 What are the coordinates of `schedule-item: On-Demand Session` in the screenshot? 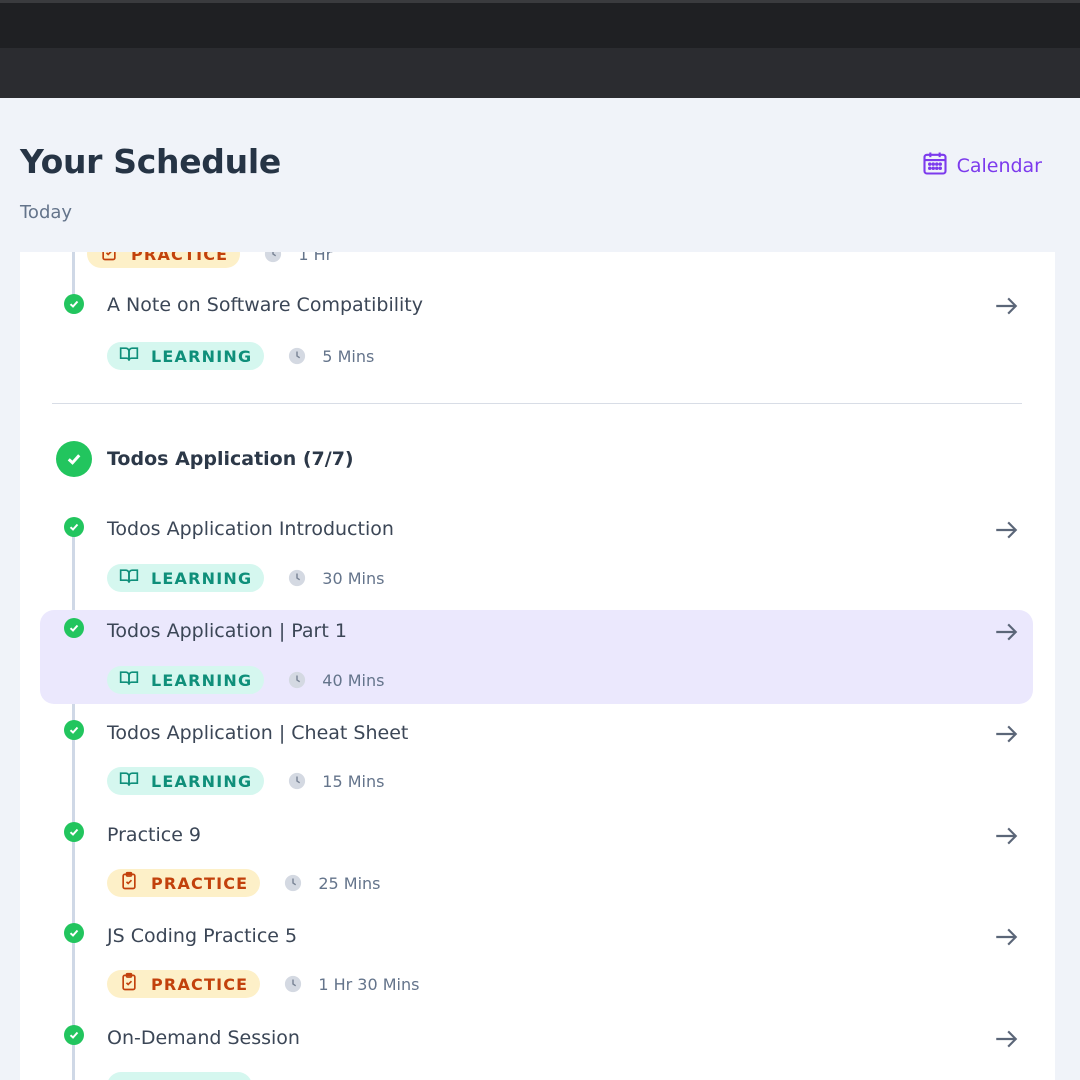 It's located at (536, 1050).